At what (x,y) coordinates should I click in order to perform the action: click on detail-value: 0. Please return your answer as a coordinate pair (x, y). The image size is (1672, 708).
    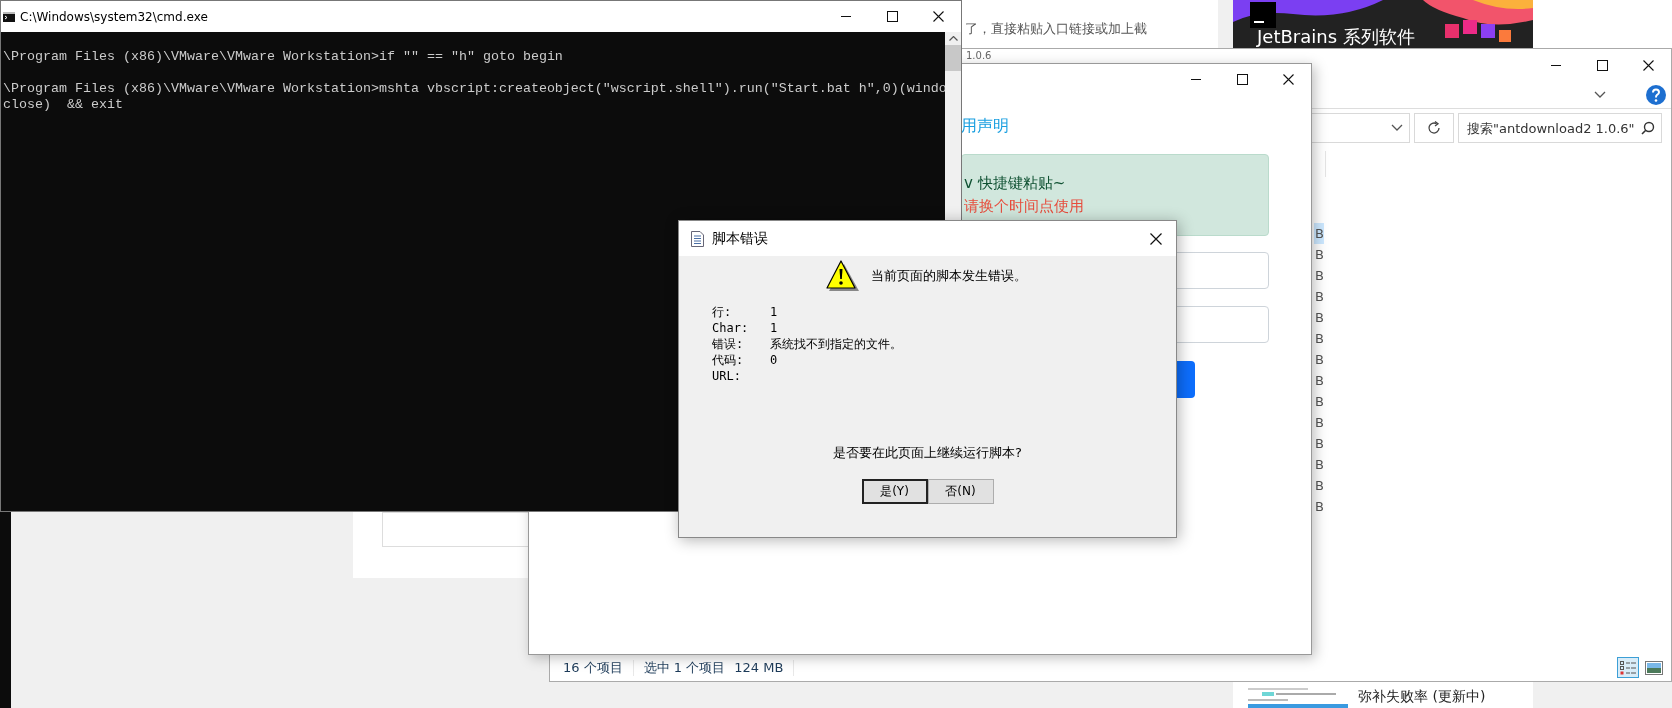
    Looking at the image, I should click on (774, 360).